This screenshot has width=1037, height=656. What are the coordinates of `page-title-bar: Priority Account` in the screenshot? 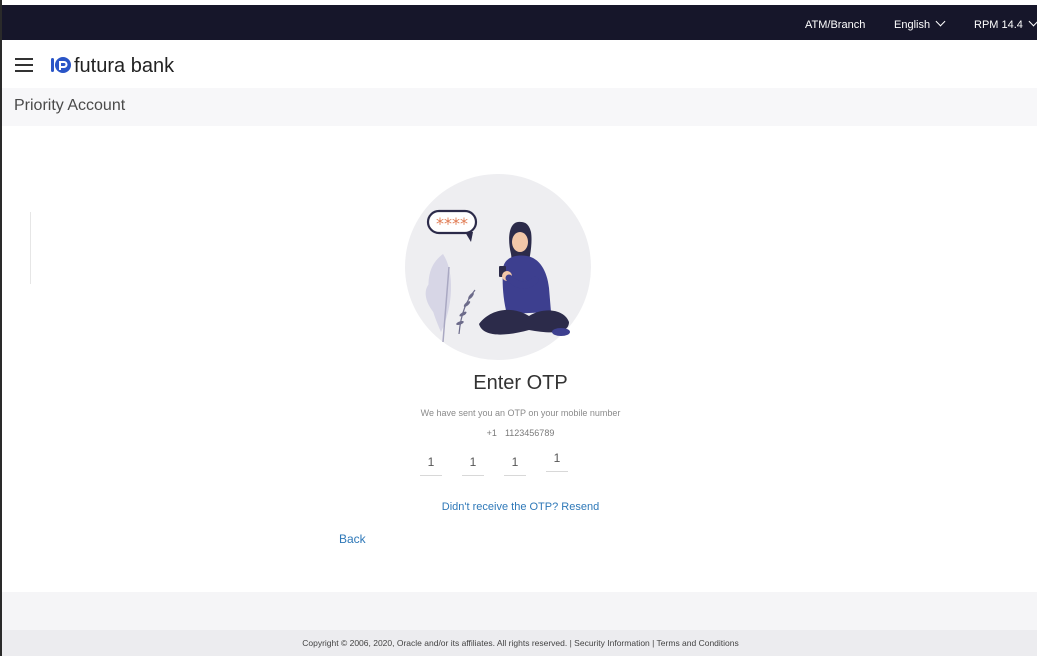 It's located at (519, 107).